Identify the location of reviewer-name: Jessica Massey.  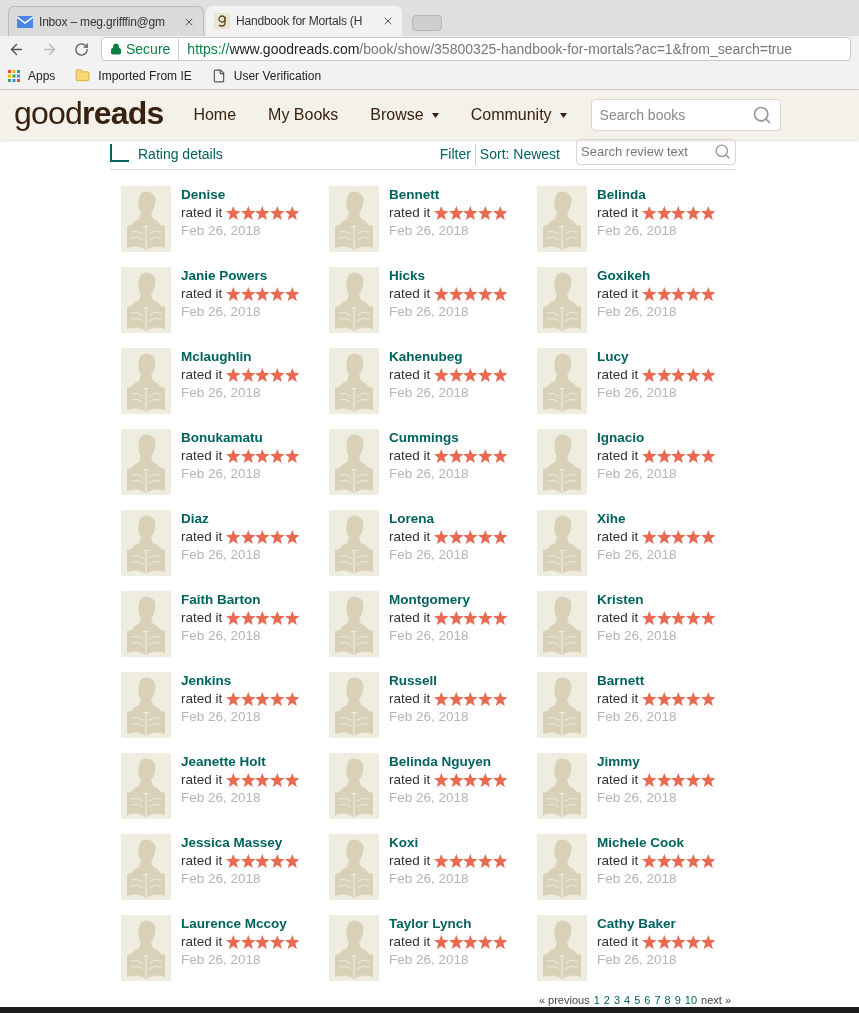
(240, 843).